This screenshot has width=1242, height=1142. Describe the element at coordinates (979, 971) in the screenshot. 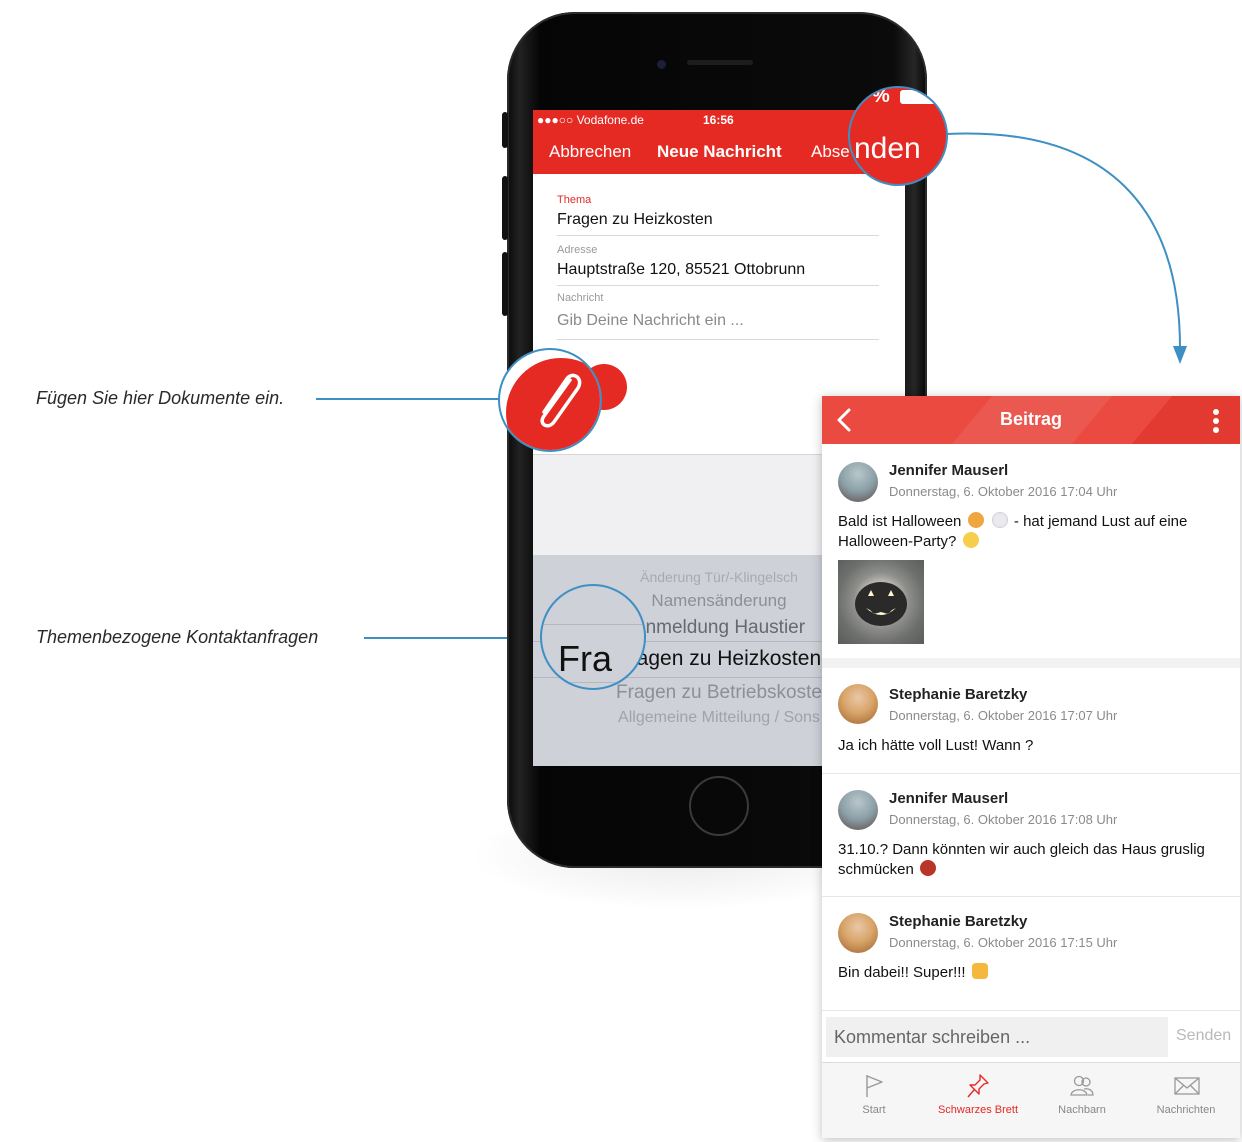

I see `thumbs-up-icon` at that location.